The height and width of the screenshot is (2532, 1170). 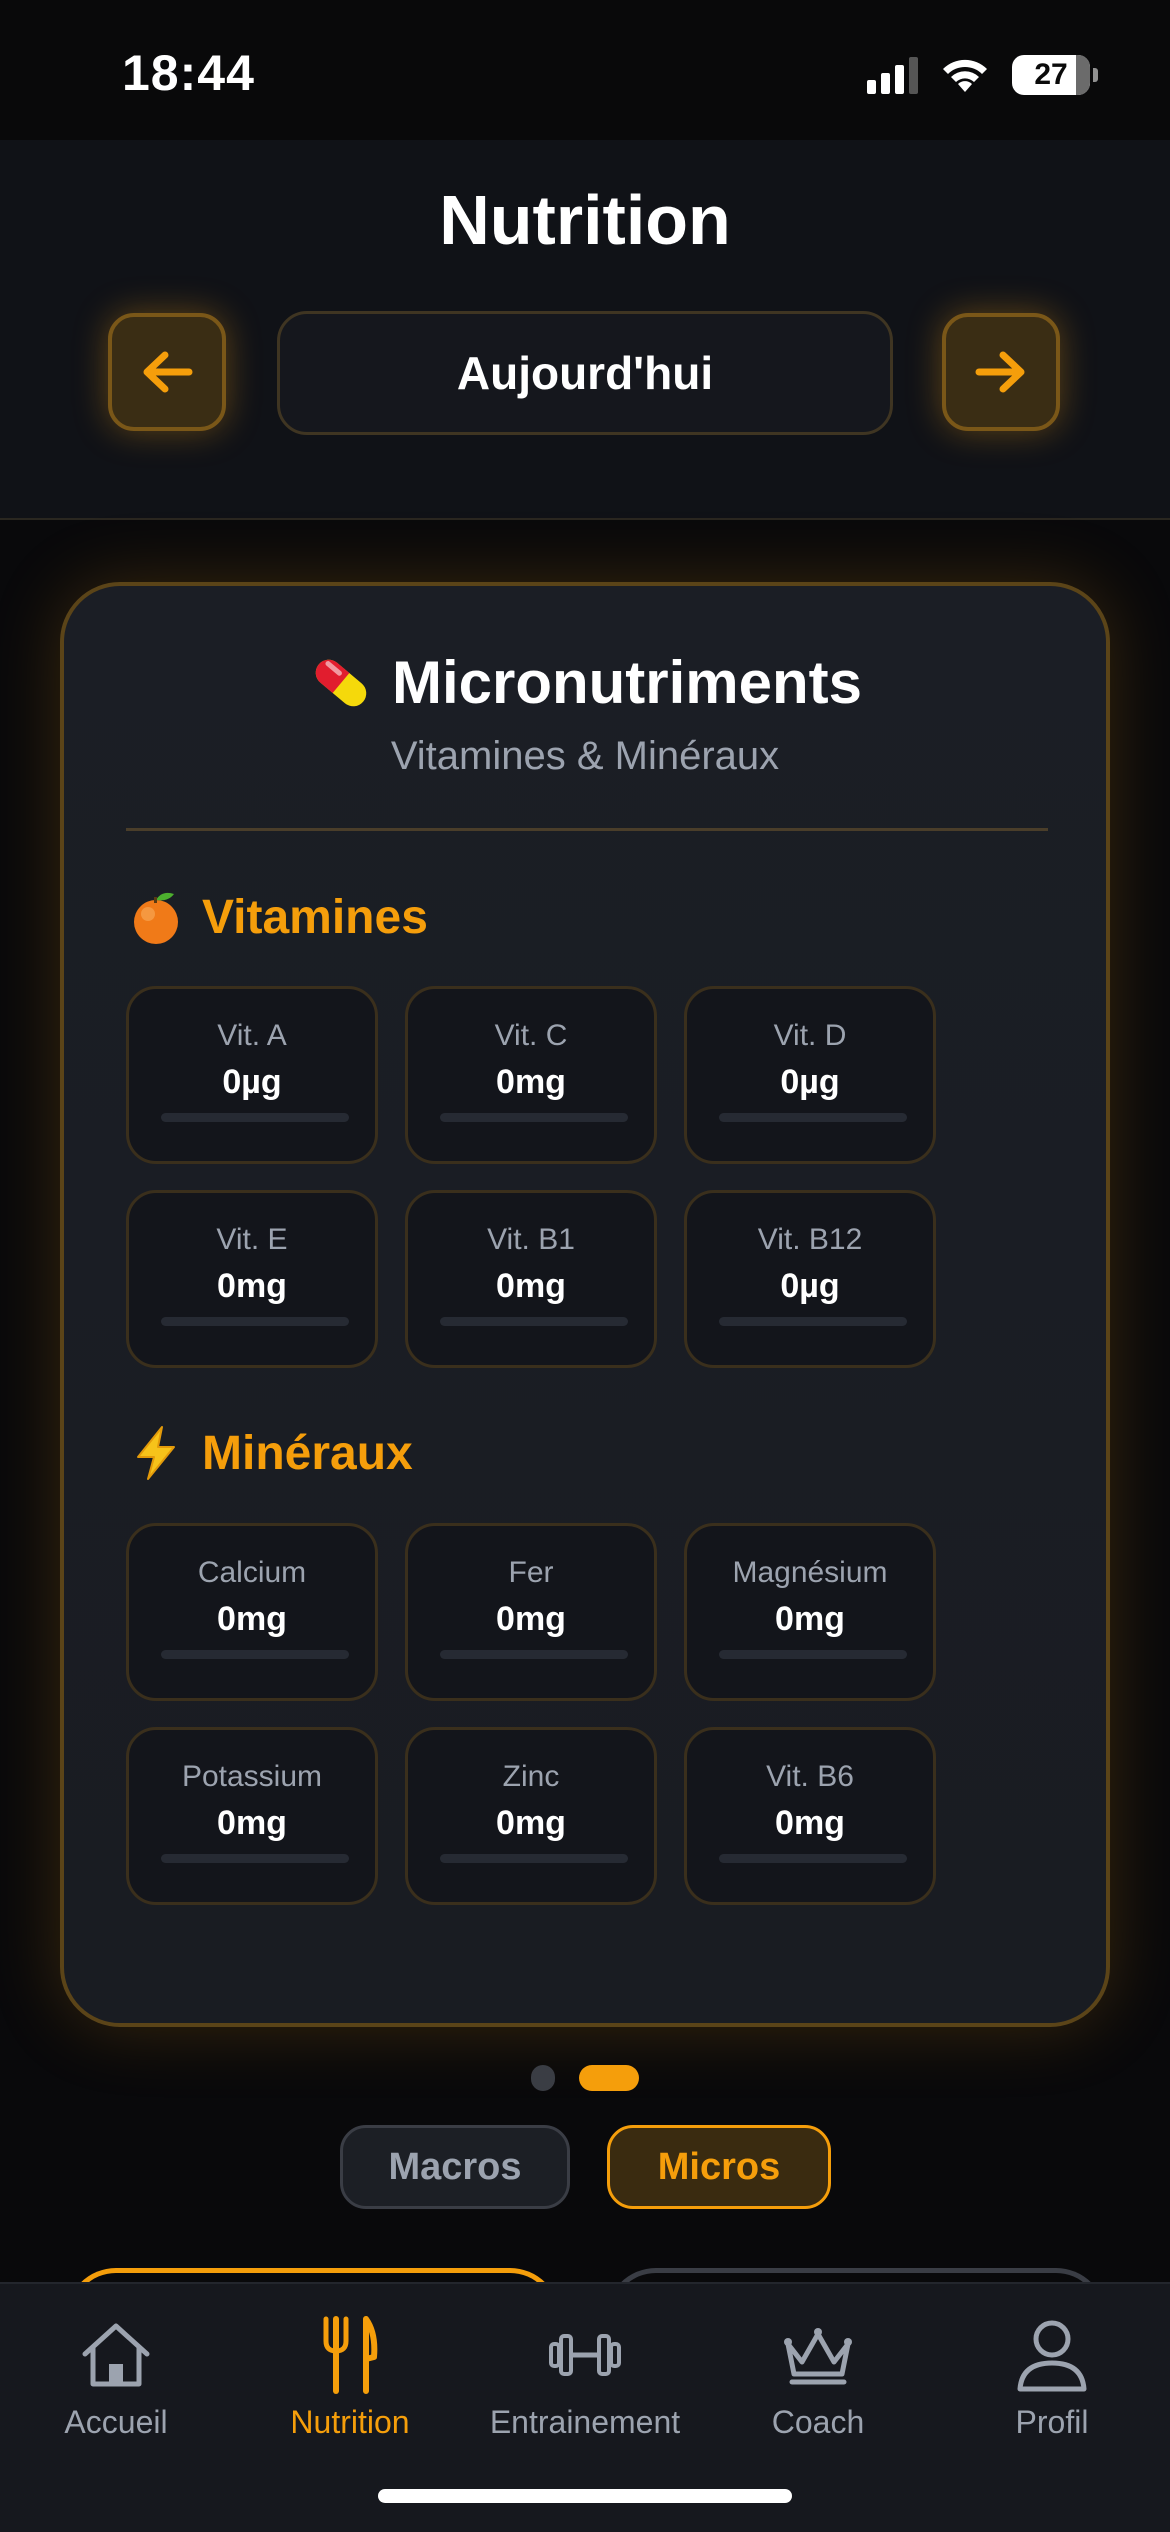 What do you see at coordinates (252, 1239) in the screenshot?
I see `nutrient-label: Vit. E` at bounding box center [252, 1239].